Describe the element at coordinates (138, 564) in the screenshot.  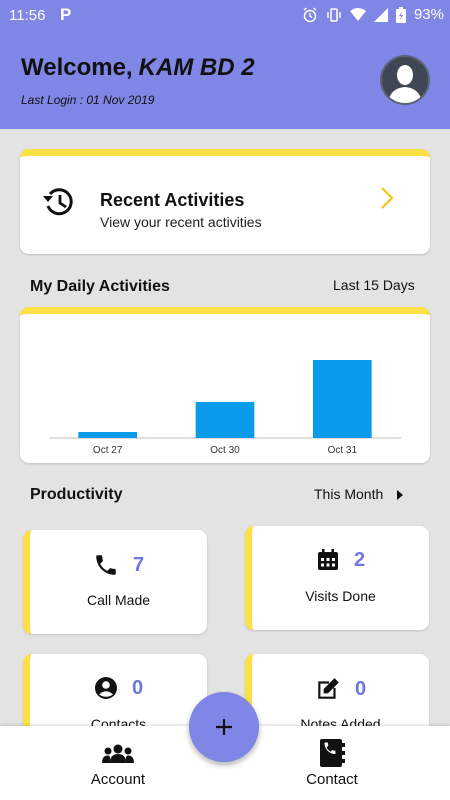
I see `call-made-count: 7` at that location.